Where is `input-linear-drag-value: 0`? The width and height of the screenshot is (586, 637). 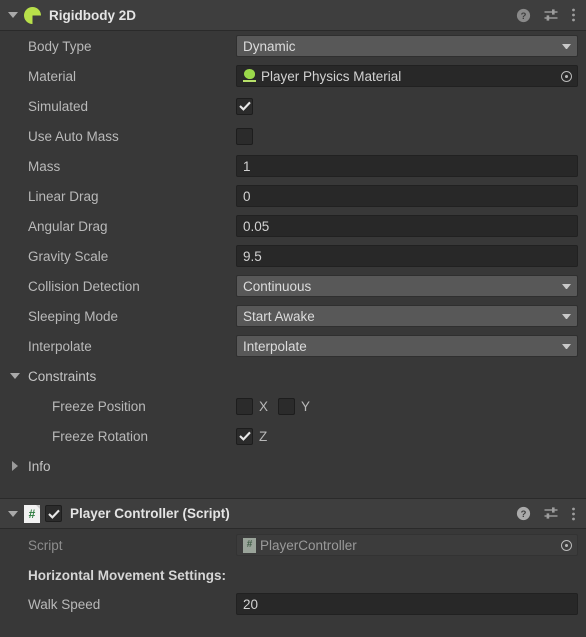
input-linear-drag-value: 0 is located at coordinates (247, 196).